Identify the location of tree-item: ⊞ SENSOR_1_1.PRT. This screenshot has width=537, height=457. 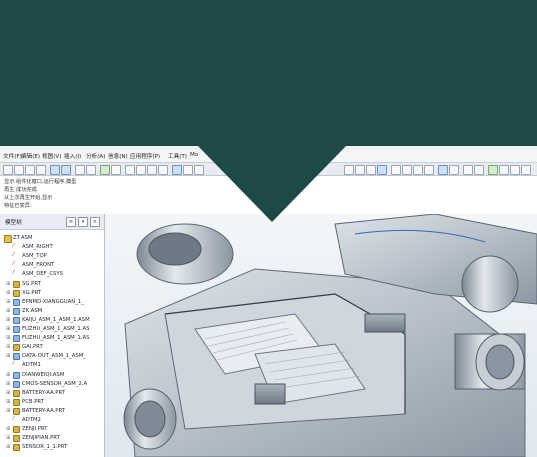
(52, 447).